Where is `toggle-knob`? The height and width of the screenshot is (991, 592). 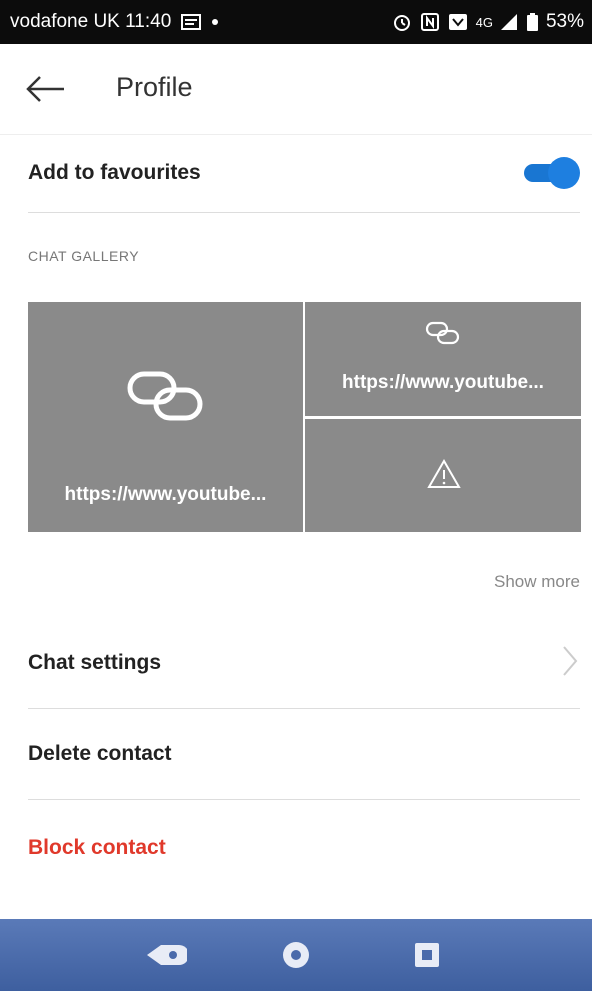 toggle-knob is located at coordinates (564, 173).